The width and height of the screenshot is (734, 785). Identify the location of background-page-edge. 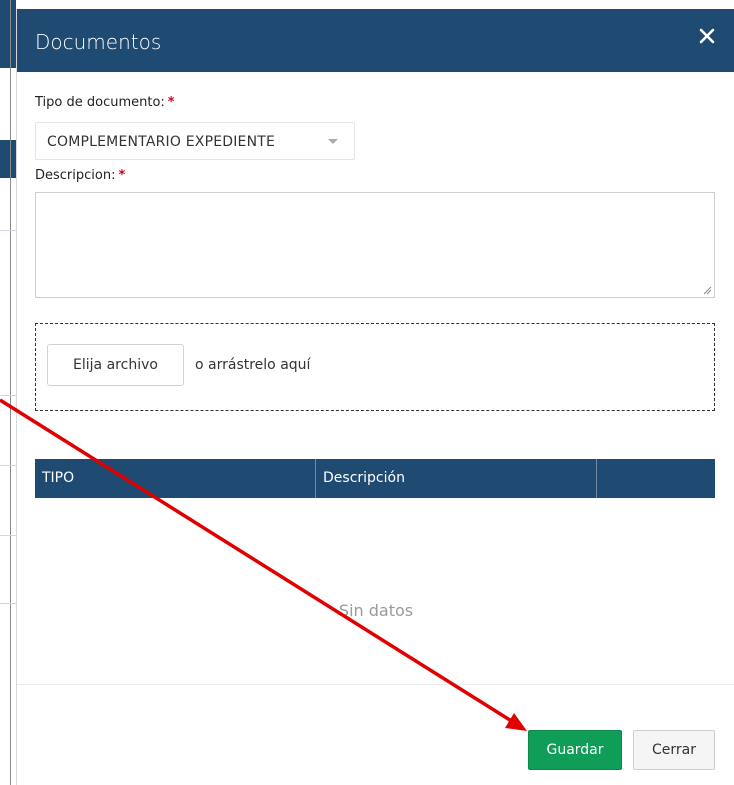
(8, 392).